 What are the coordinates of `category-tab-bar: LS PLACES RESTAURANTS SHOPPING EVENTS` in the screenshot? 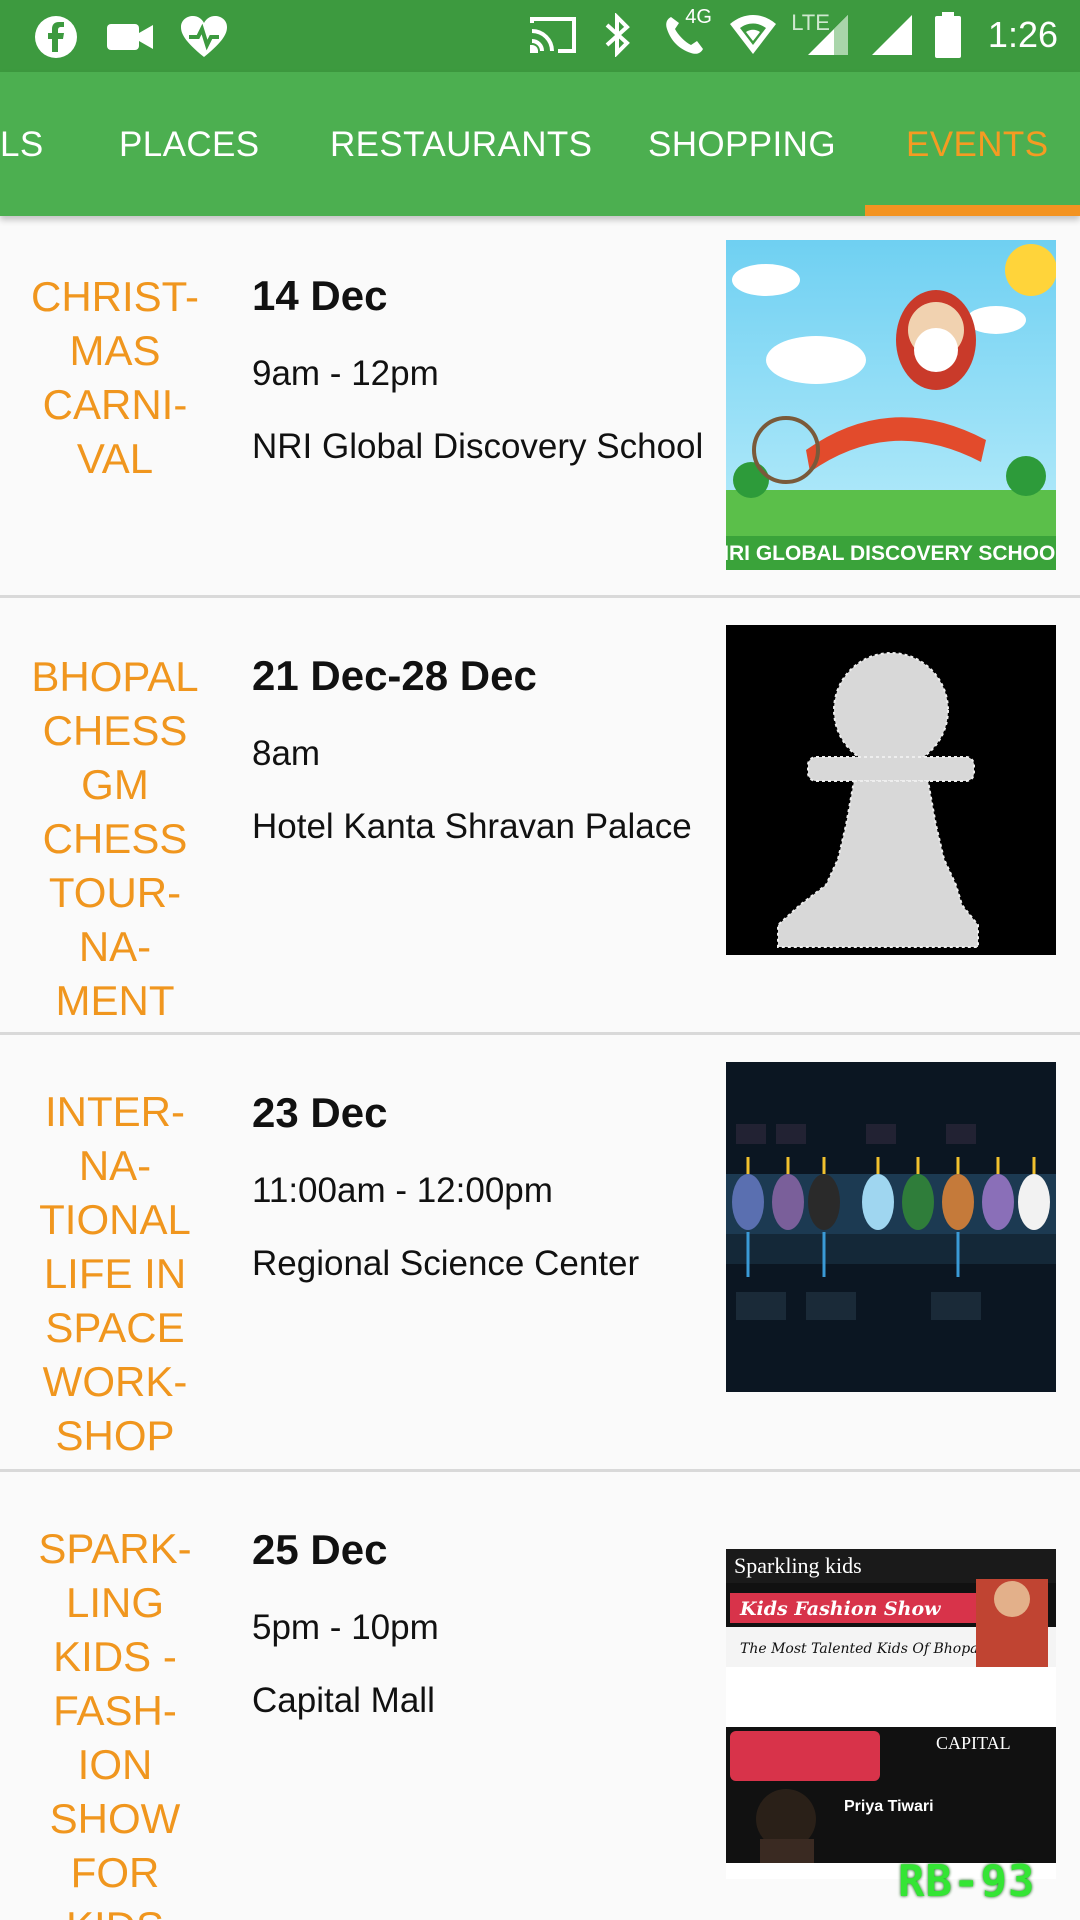 It's located at (540, 144).